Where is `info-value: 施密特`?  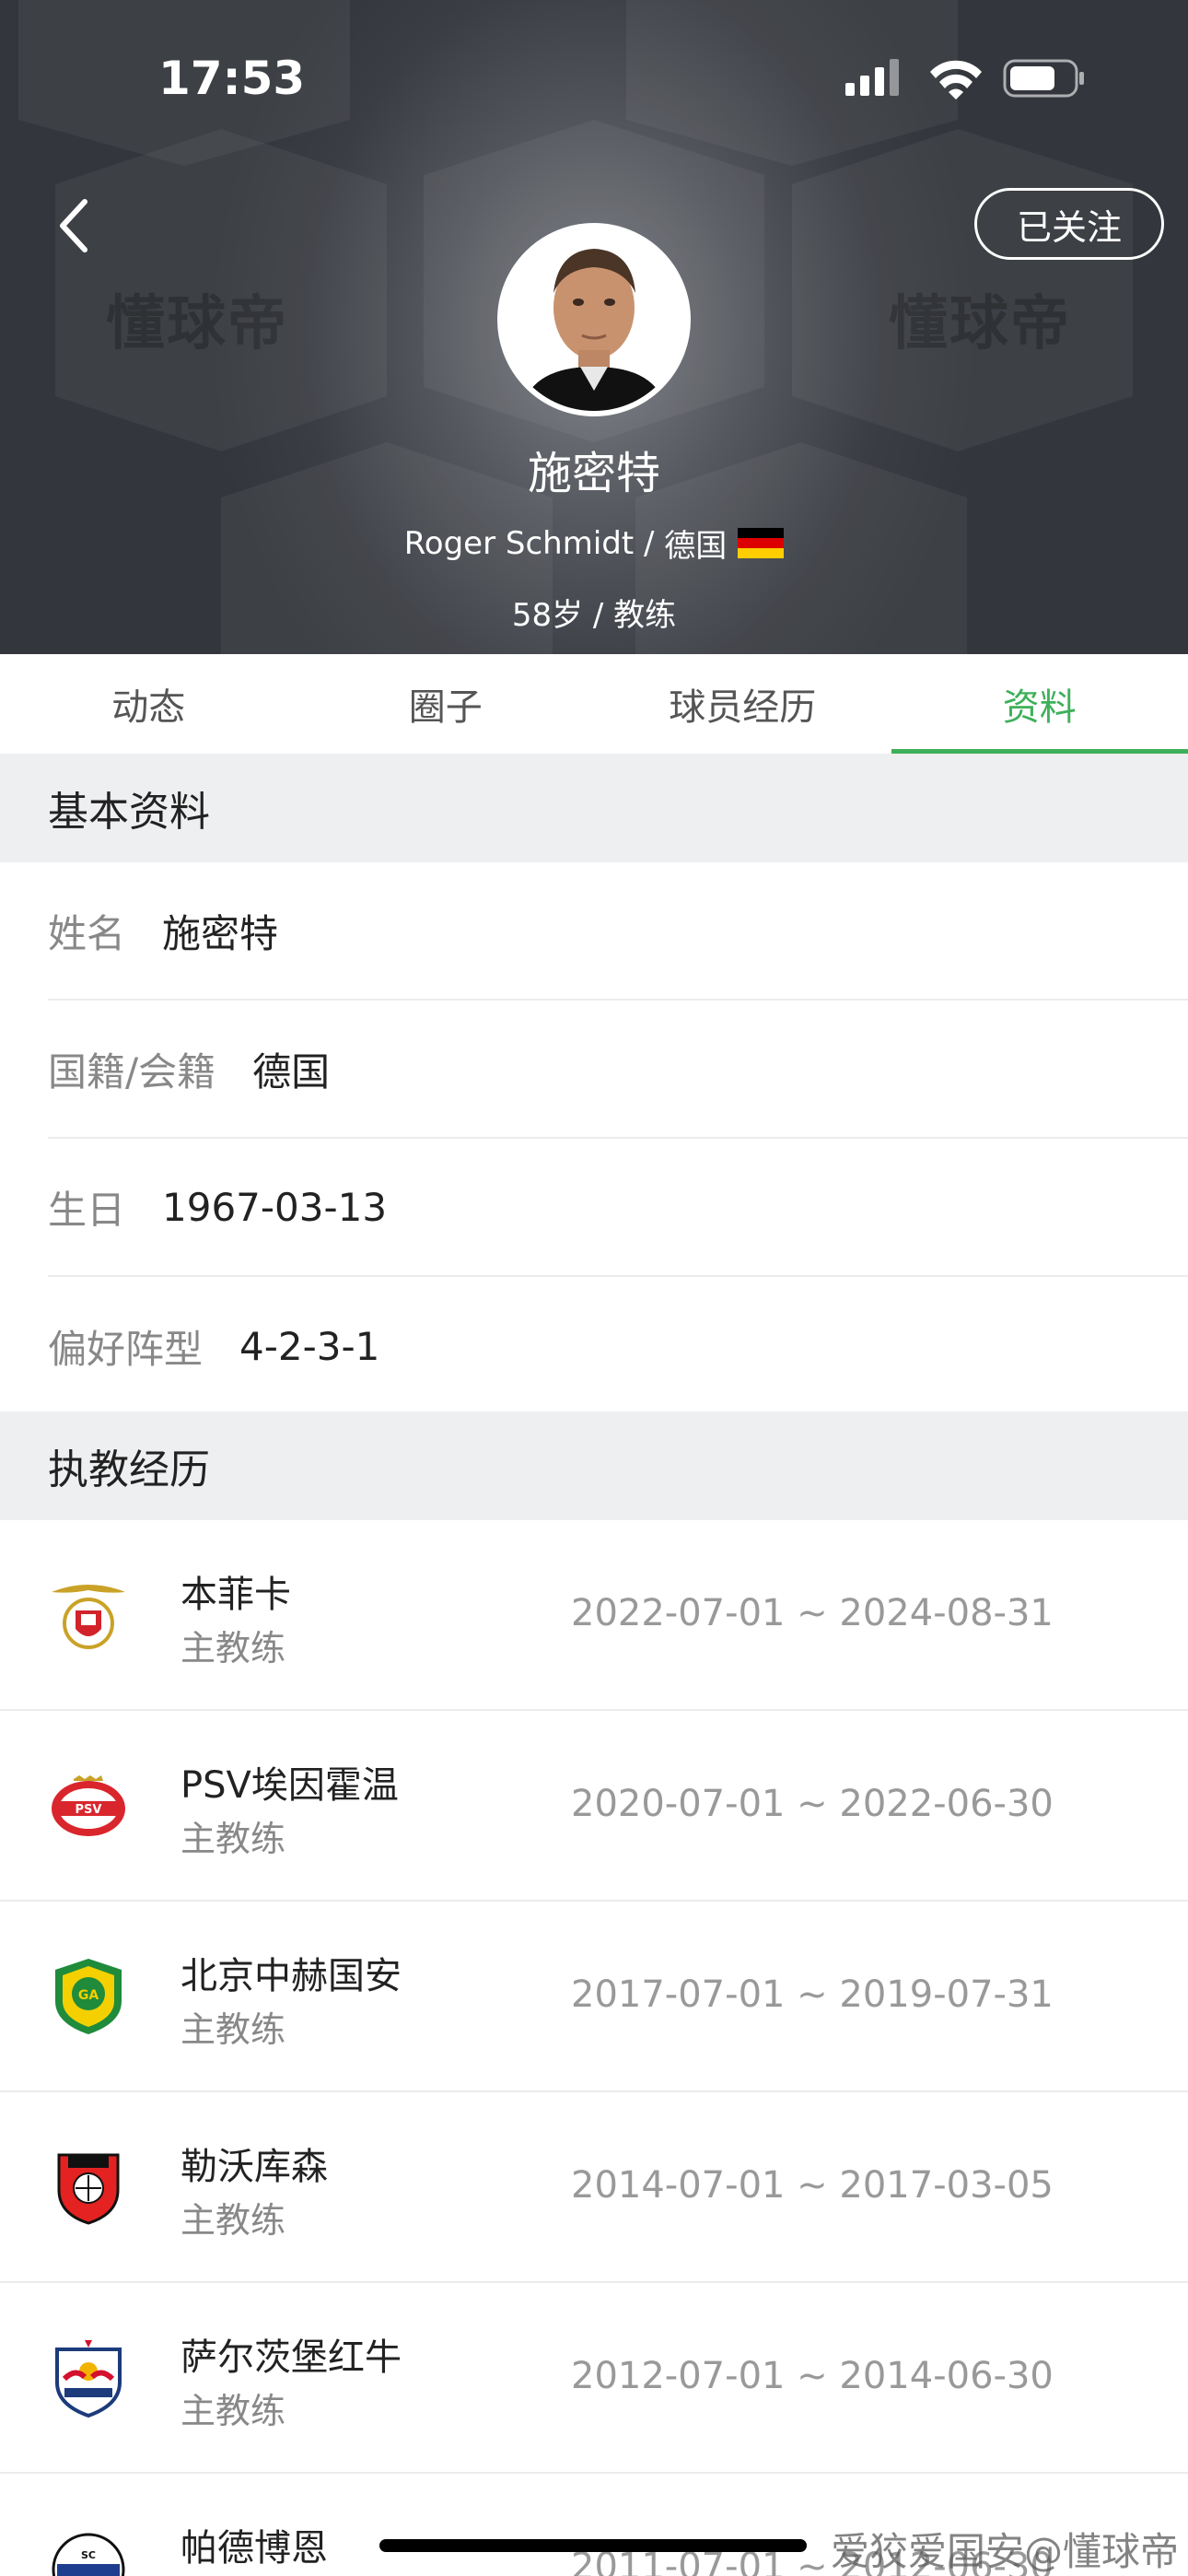 info-value: 施密特 is located at coordinates (220, 933).